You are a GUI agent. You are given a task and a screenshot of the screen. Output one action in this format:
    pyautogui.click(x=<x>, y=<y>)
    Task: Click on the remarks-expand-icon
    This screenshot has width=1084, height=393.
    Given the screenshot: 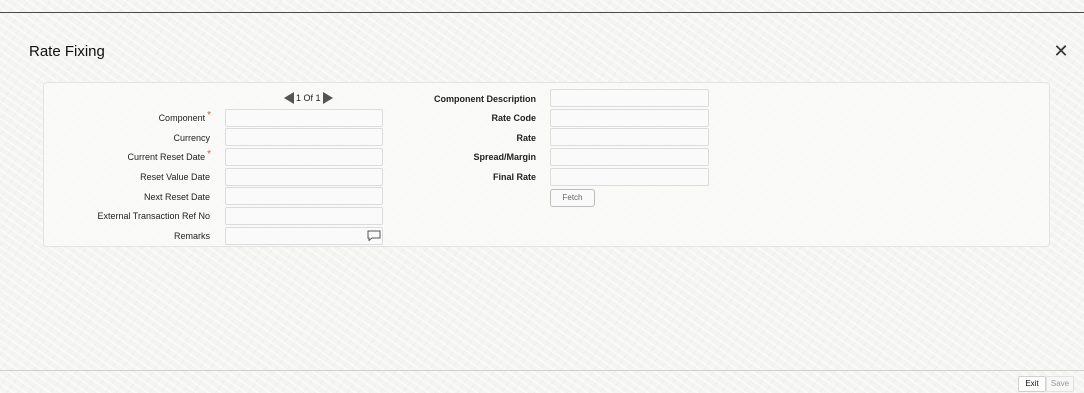 What is the action you would take?
    pyautogui.click(x=374, y=235)
    